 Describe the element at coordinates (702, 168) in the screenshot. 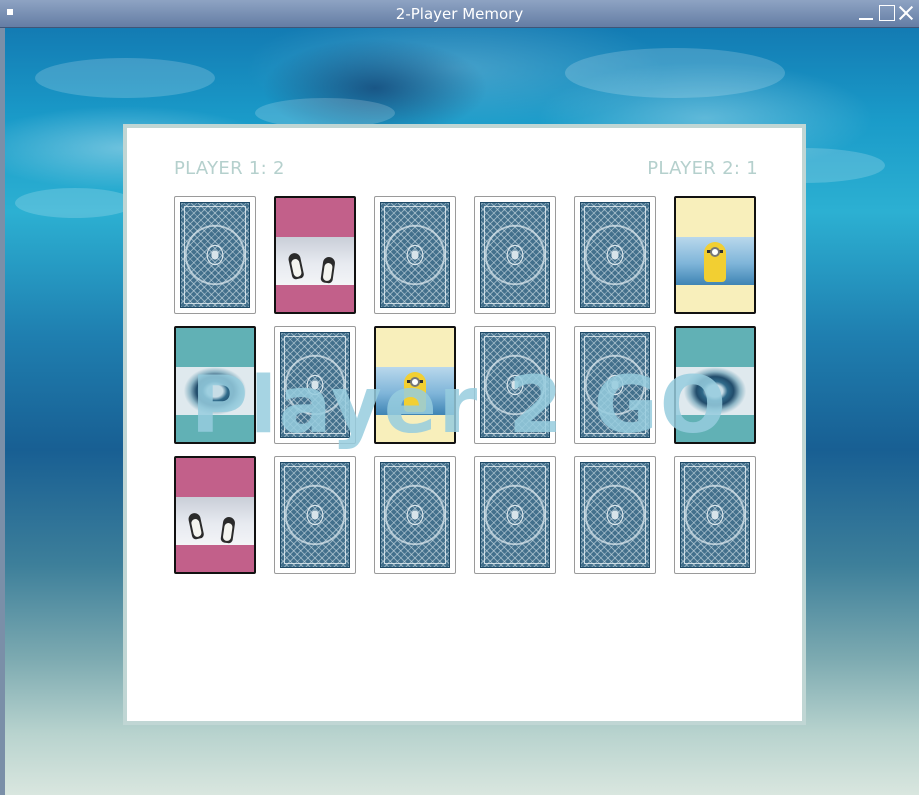

I see `player2-score: PLAYER 2: 1` at that location.